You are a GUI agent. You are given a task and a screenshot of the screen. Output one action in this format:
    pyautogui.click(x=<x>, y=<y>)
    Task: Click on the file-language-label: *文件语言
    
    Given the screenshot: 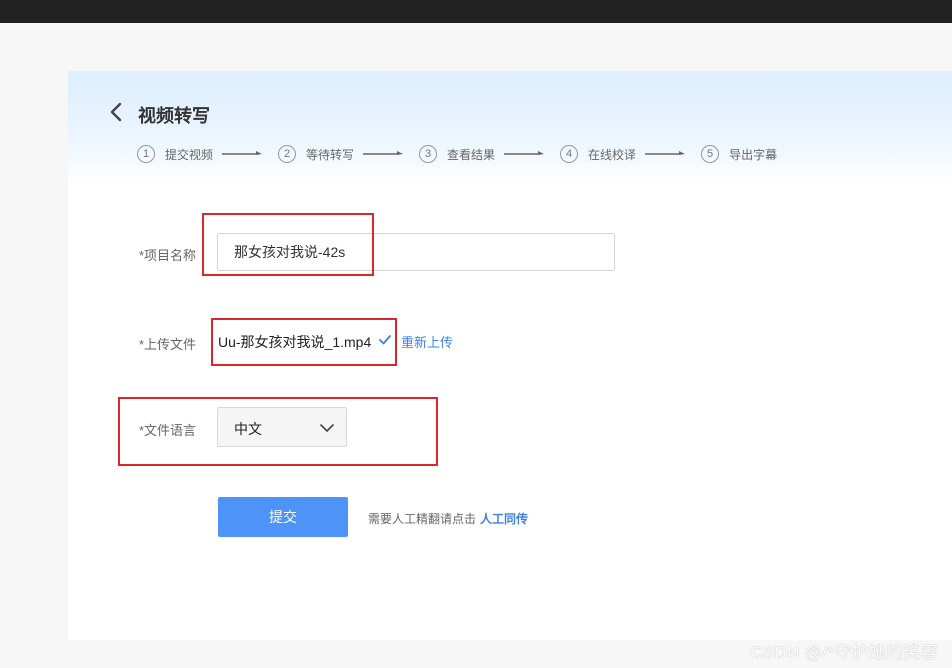 What is the action you would take?
    pyautogui.click(x=168, y=430)
    